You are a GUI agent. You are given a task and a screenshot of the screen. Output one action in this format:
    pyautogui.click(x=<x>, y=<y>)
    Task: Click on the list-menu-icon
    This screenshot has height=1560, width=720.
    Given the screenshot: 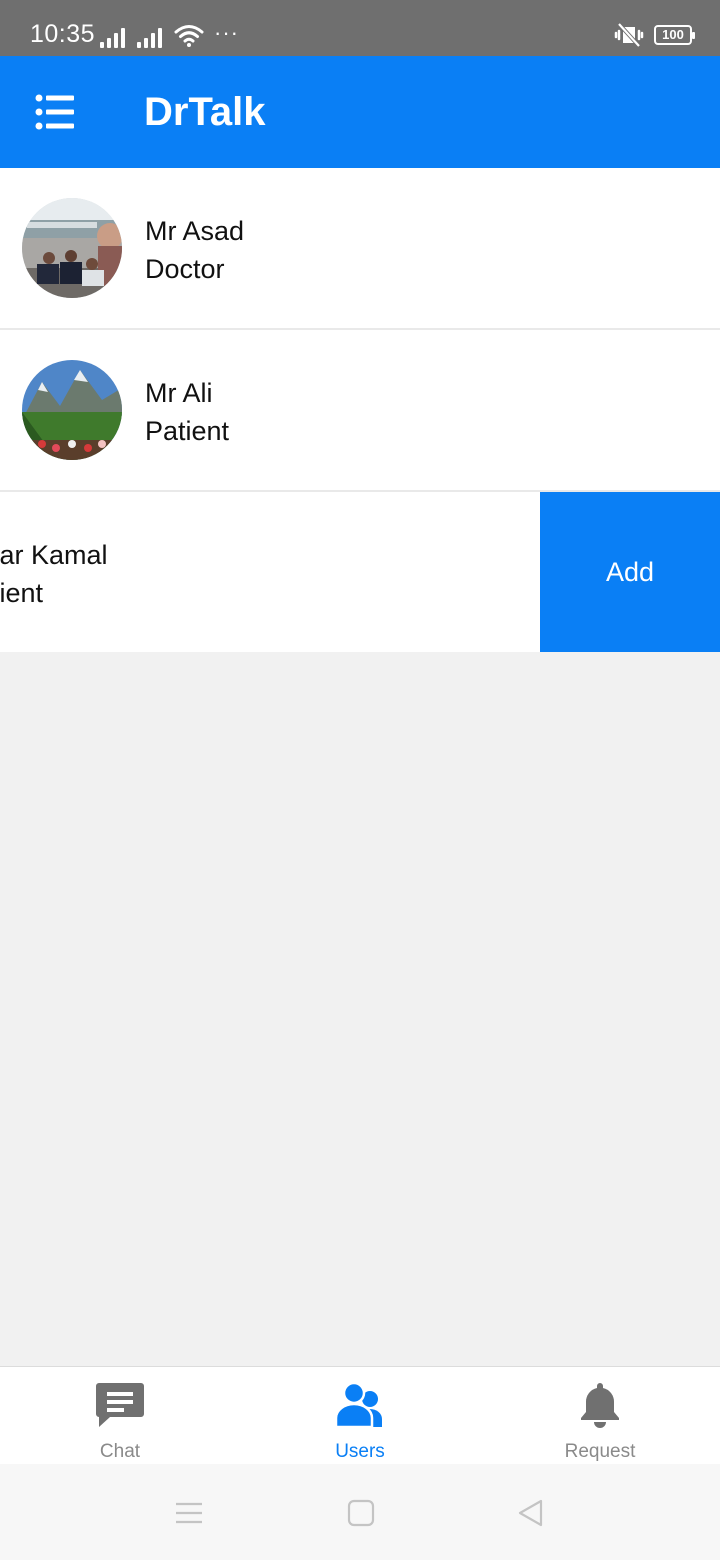 What is the action you would take?
    pyautogui.click(x=54, y=112)
    